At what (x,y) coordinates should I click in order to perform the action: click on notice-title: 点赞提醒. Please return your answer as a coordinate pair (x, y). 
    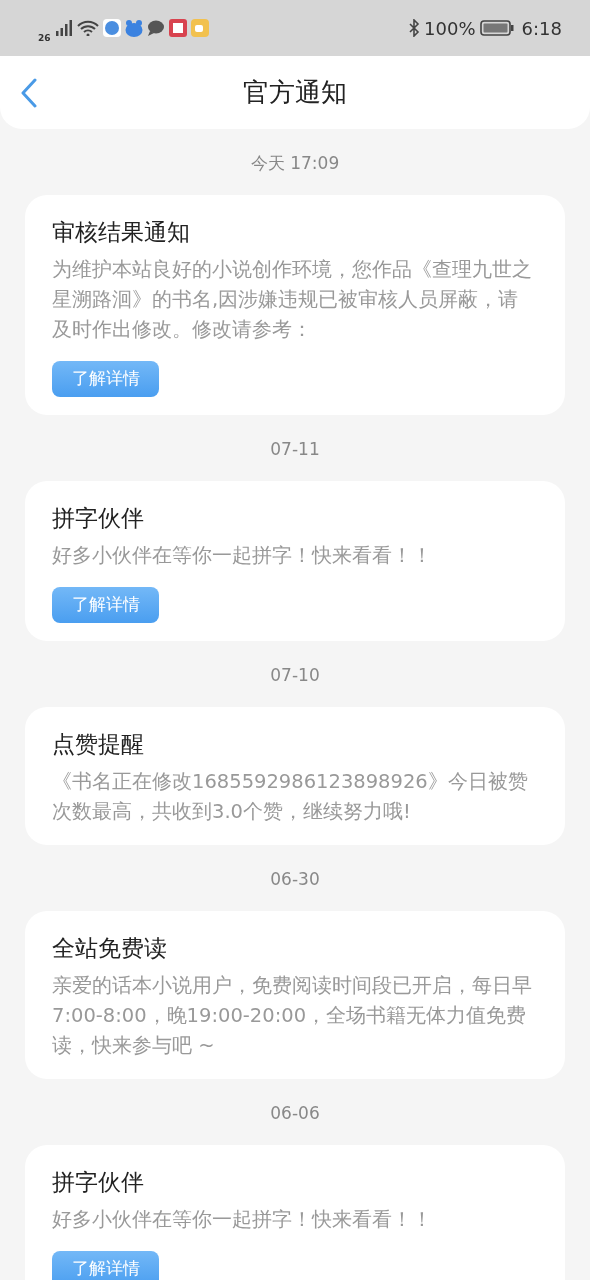
    Looking at the image, I should click on (98, 744).